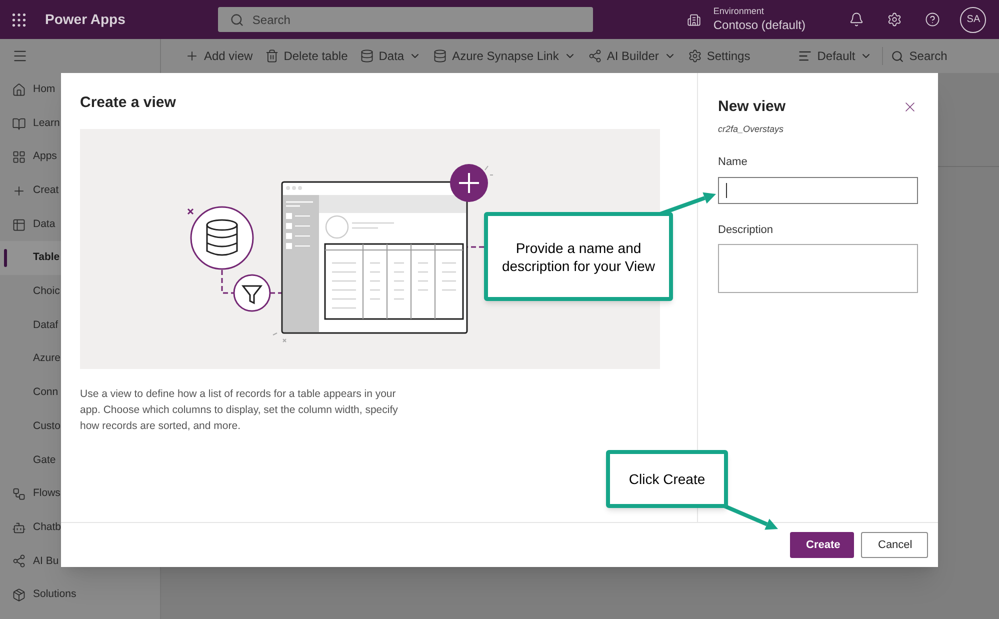 The height and width of the screenshot is (619, 999). Describe the element at coordinates (239, 410) in the screenshot. I see `dialog-description: Use a view to define how a list of records for a table appears in your app. Choose which columns to display, set the column width, specify how records are sorted, and more.` at that location.